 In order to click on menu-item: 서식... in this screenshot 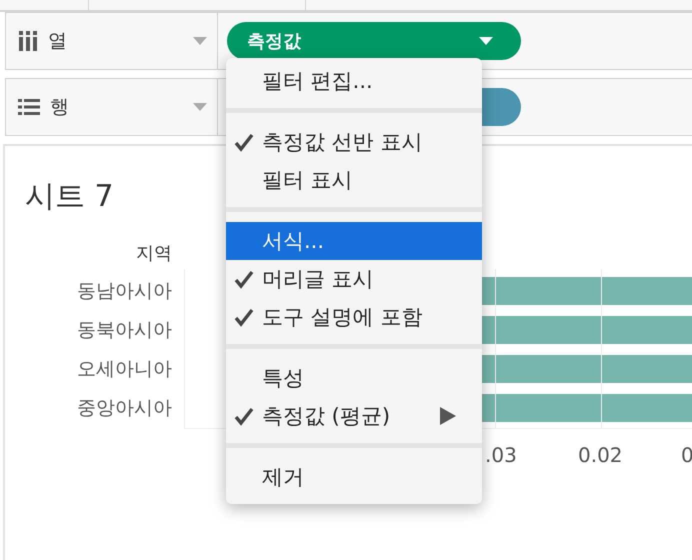, I will do `click(354, 241)`.